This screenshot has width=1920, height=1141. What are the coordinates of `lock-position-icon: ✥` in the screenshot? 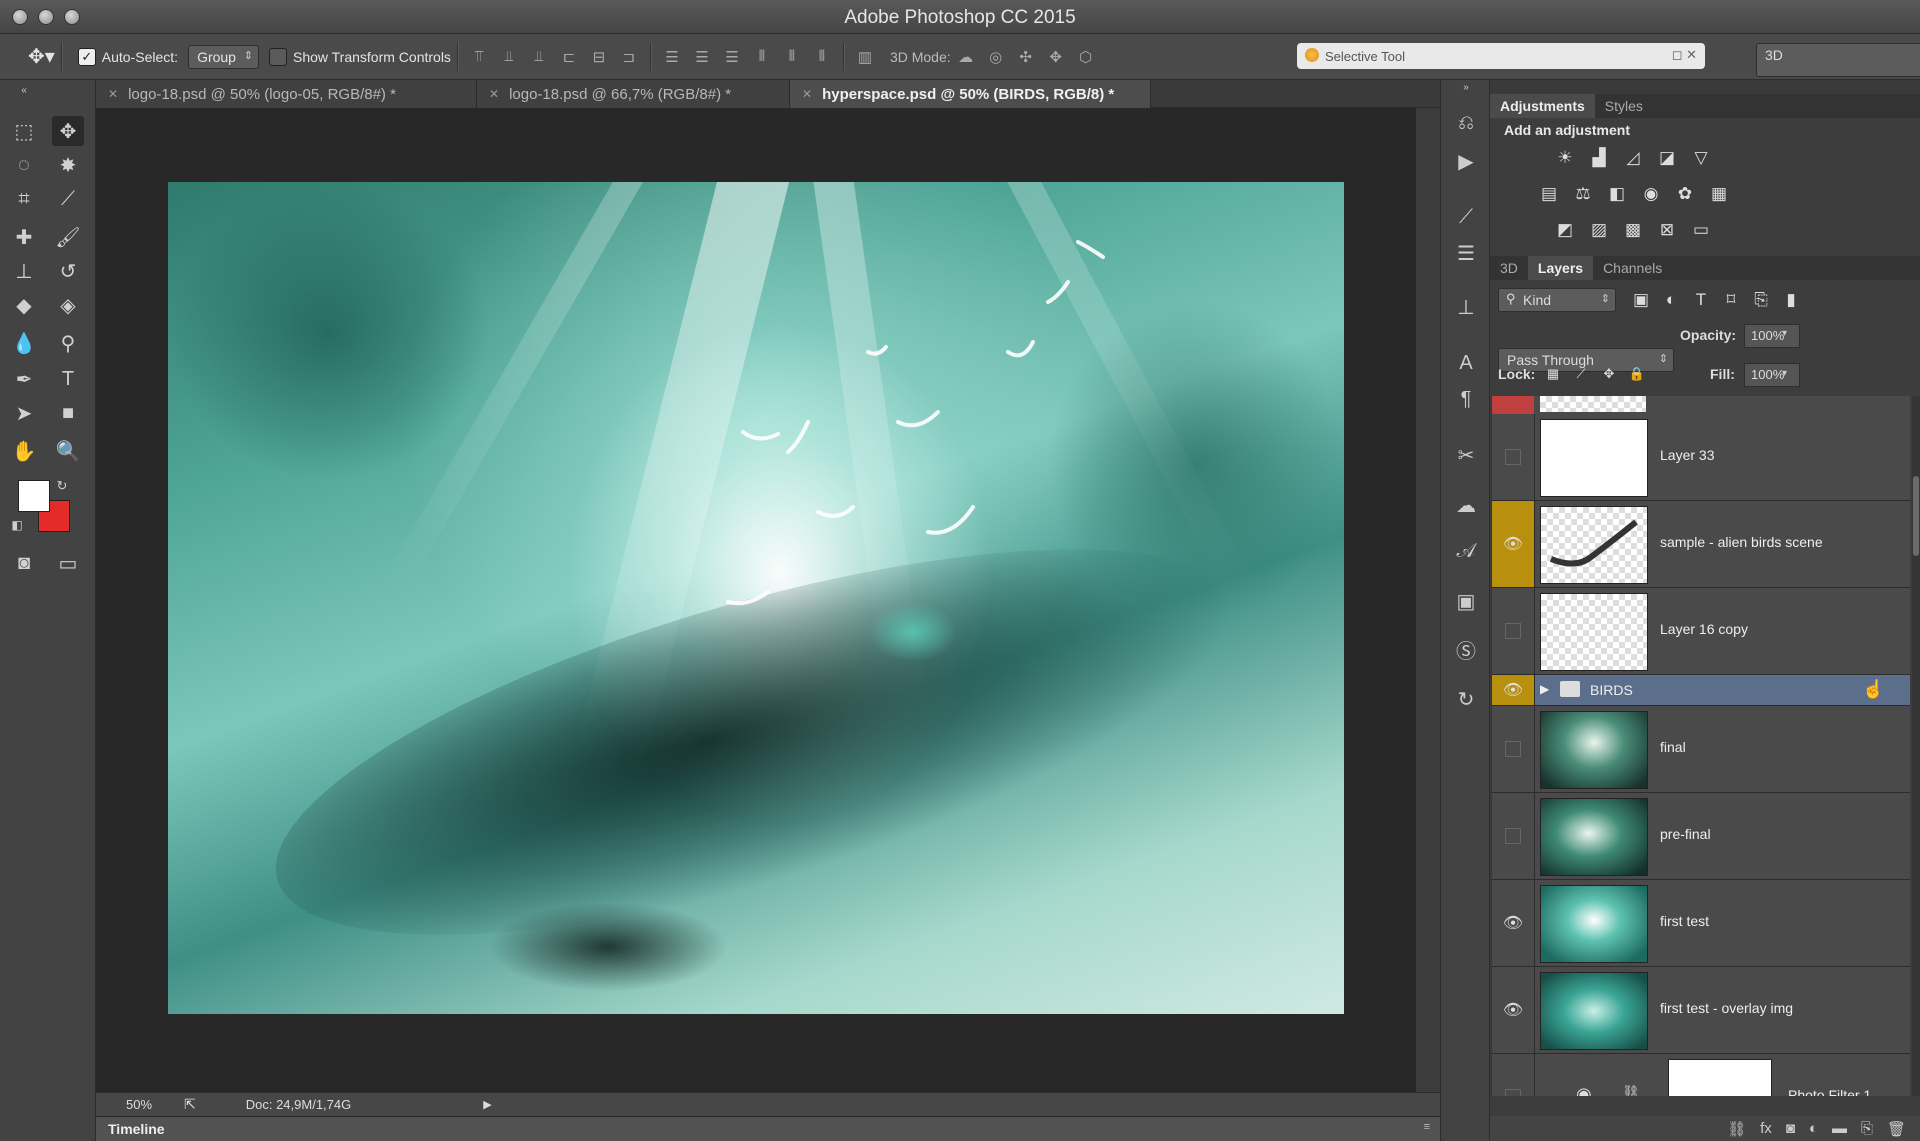 It's located at (1609, 374).